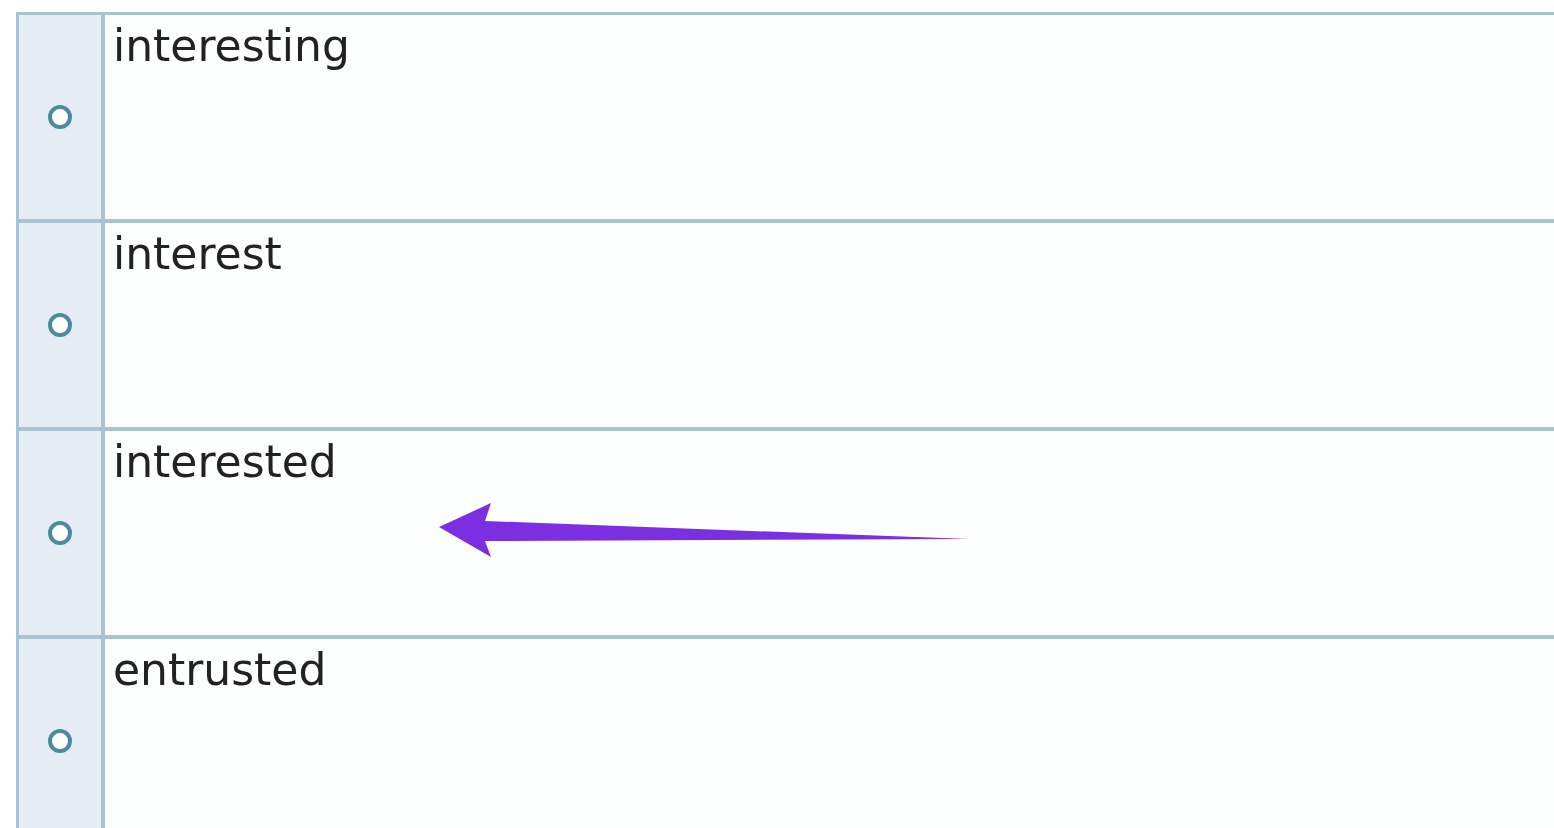 This screenshot has height=828, width=1554. What do you see at coordinates (220, 669) in the screenshot?
I see `option-label: entrusted` at bounding box center [220, 669].